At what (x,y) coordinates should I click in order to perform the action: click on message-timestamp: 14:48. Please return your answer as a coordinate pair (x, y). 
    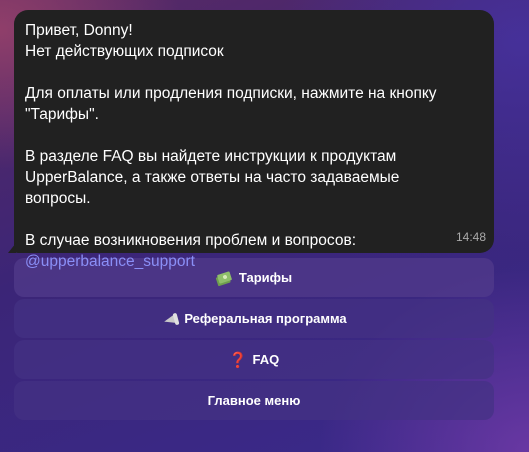
    Looking at the image, I should click on (470, 237).